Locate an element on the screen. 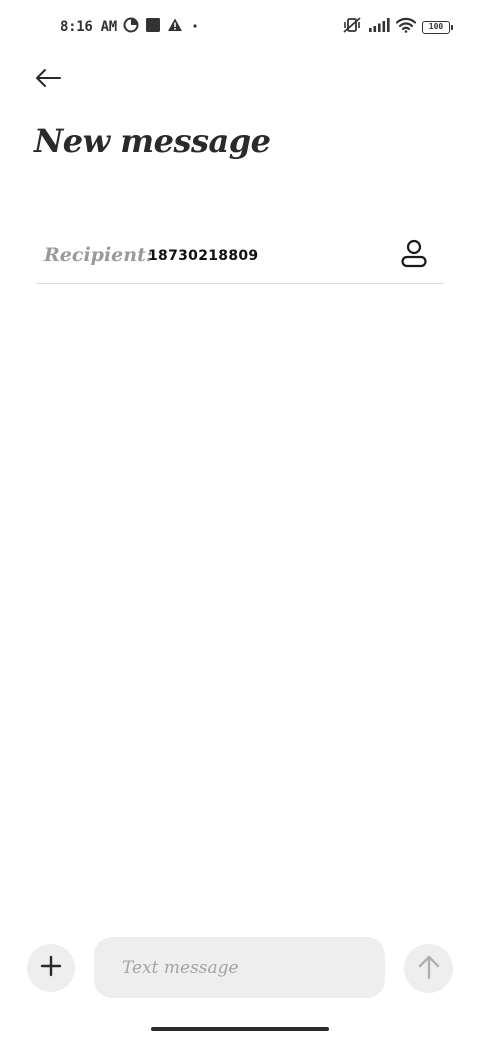 This screenshot has width=480, height=1040. message-placeholder: Text message is located at coordinates (180, 967).